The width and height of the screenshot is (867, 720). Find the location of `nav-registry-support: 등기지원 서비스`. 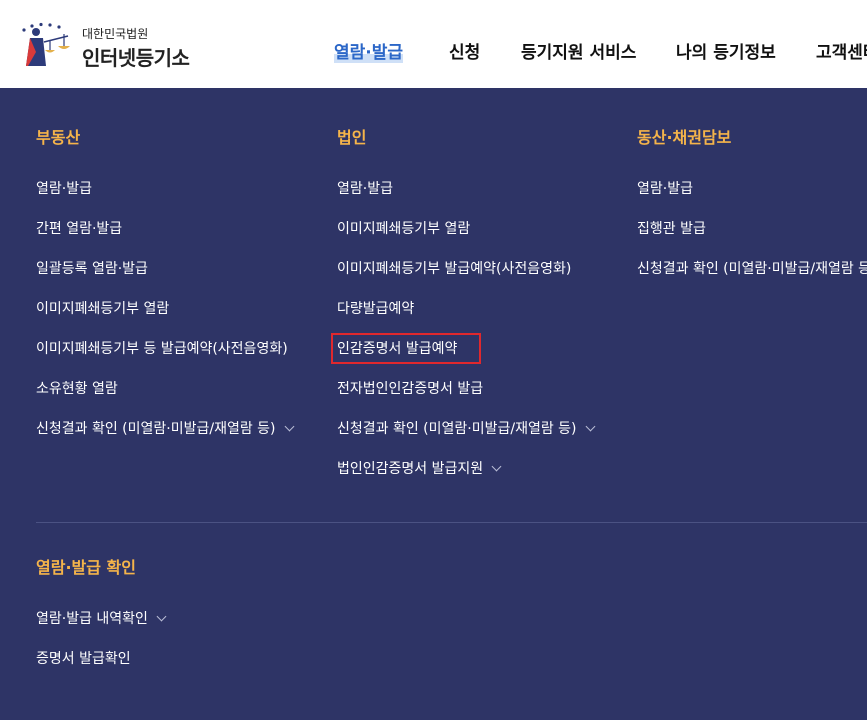

nav-registry-support: 등기지원 서비스 is located at coordinates (578, 50).